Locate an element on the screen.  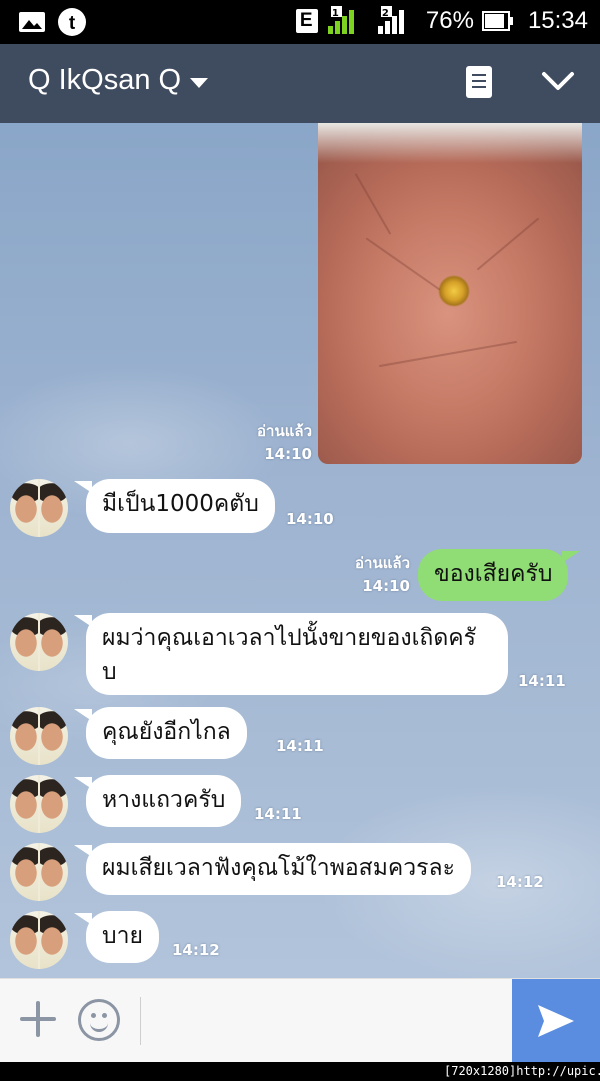
send-icon is located at coordinates (556, 1021).